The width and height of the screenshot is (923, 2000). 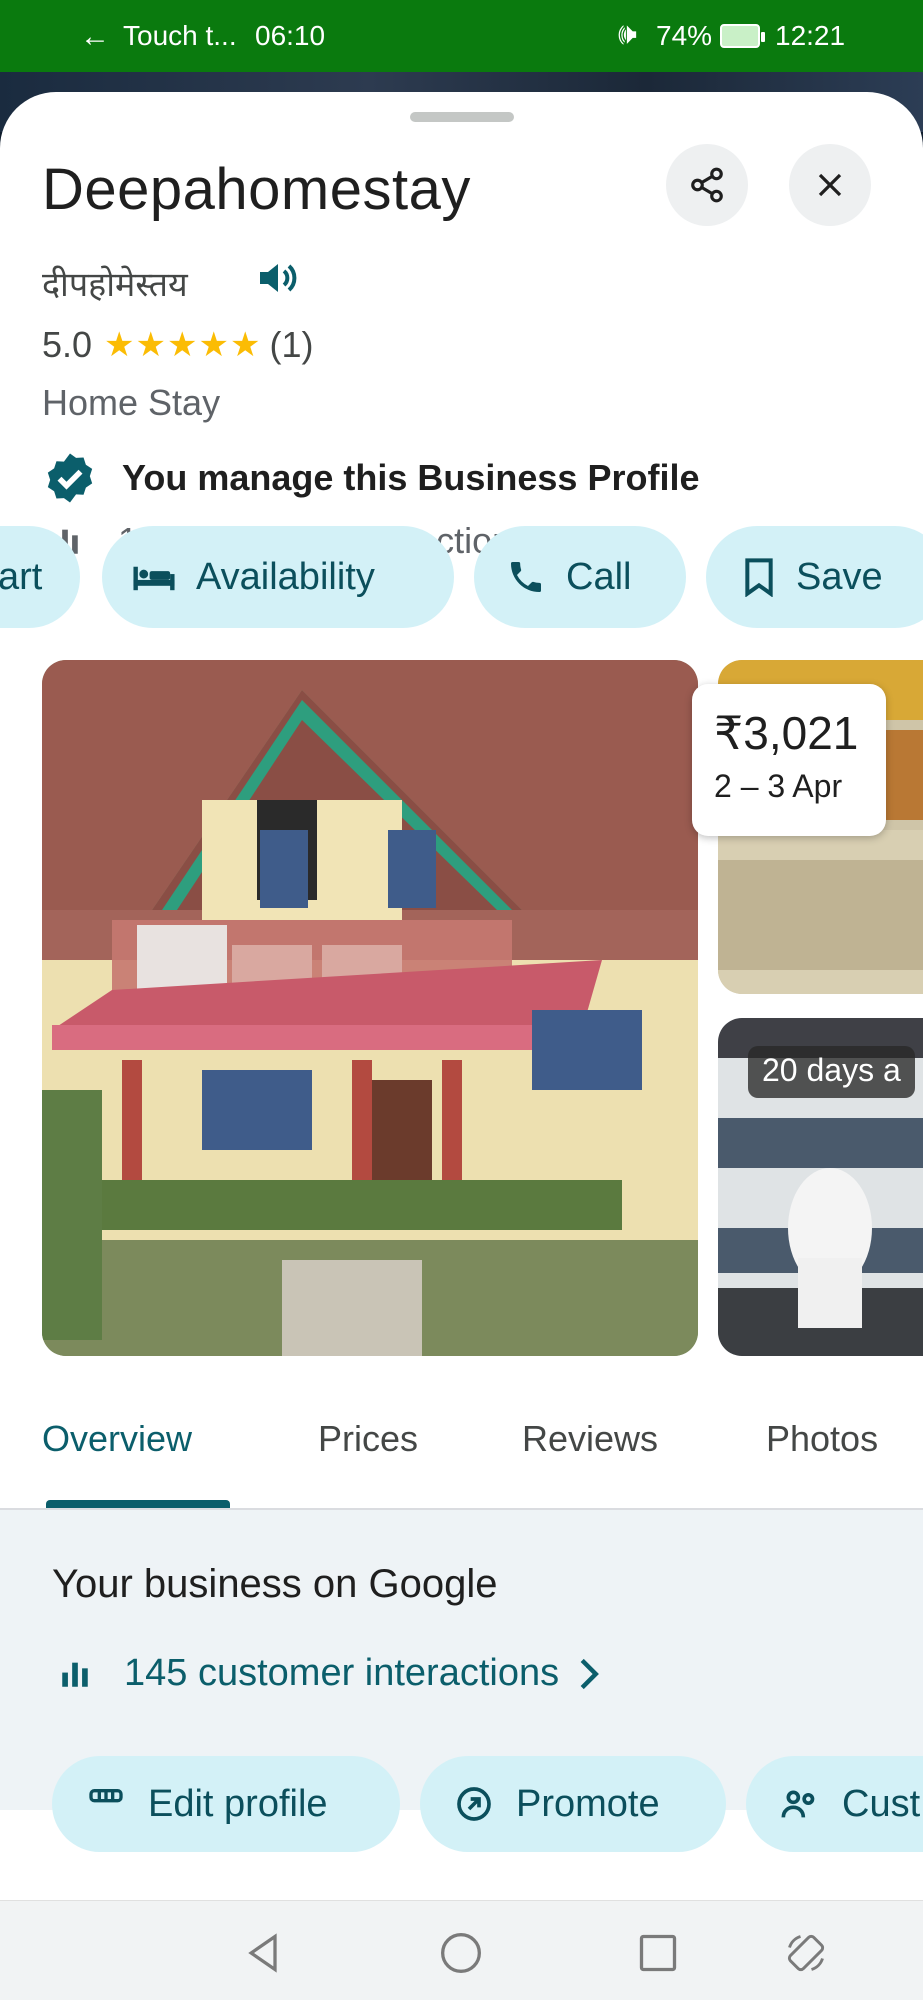 What do you see at coordinates (154, 578) in the screenshot?
I see `bed-icon` at bounding box center [154, 578].